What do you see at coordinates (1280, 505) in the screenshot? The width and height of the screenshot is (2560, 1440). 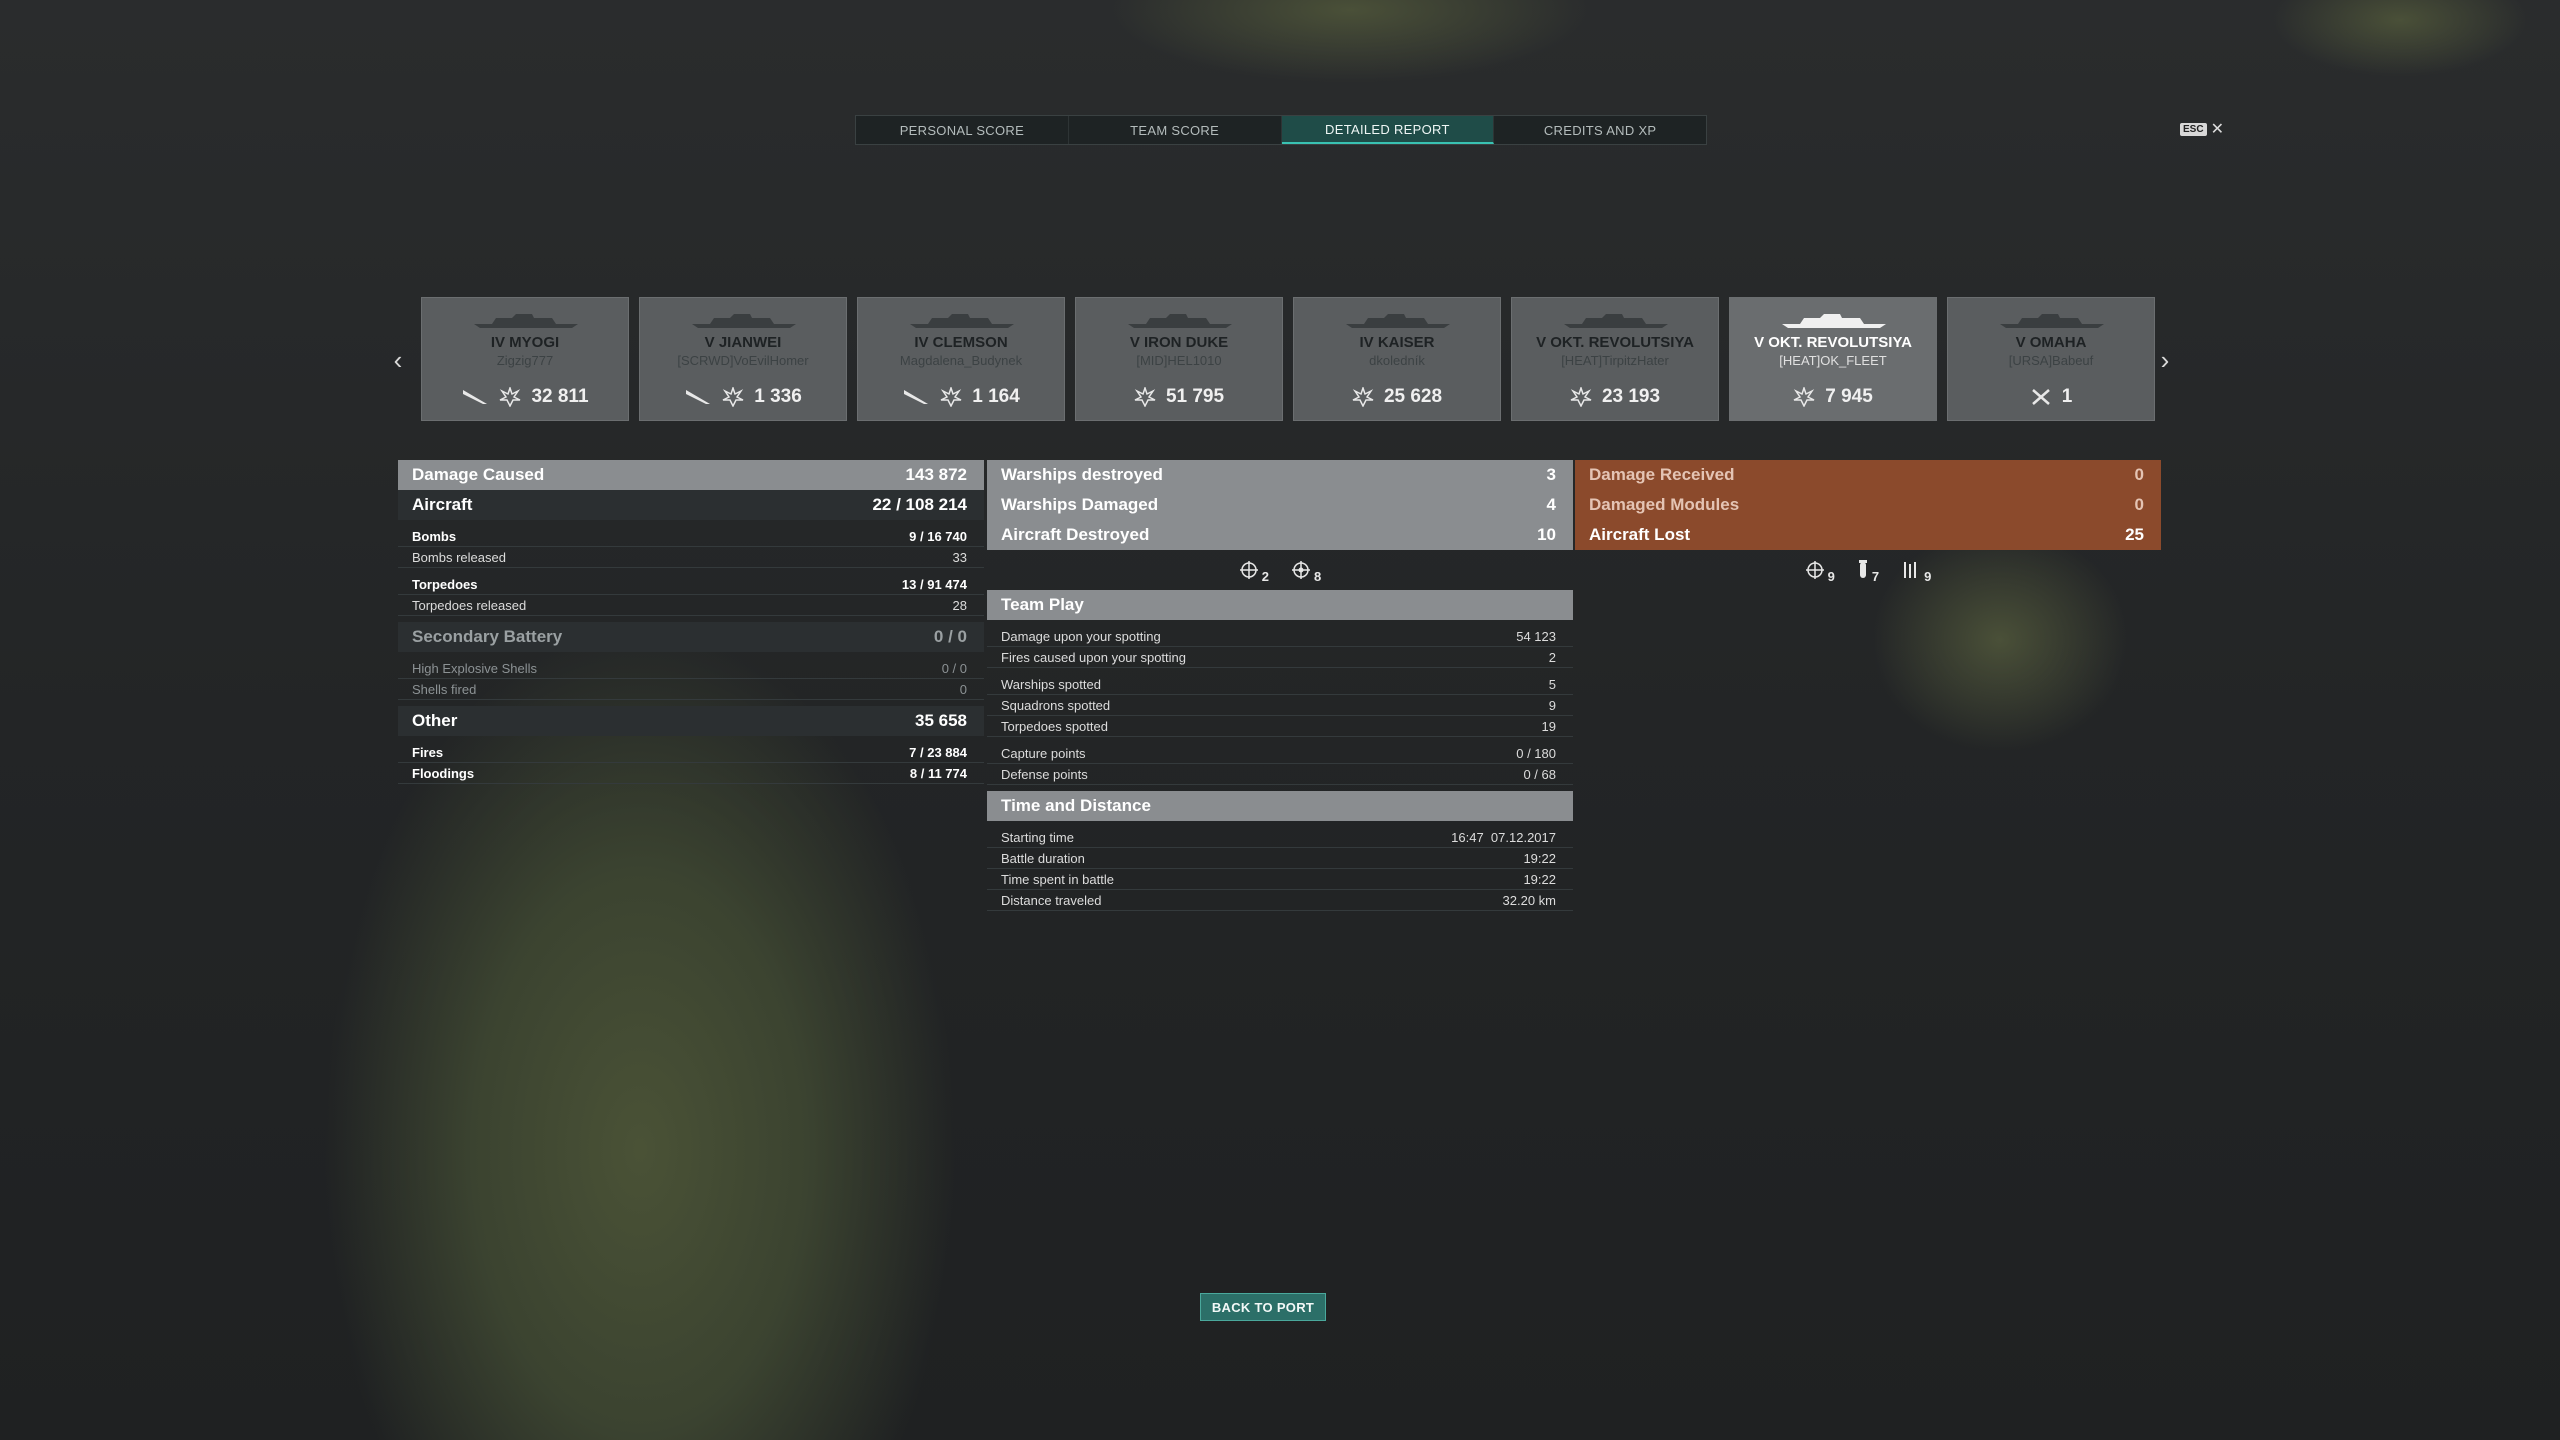 I see `warships-damaged-header: Warships Damaged 4` at bounding box center [1280, 505].